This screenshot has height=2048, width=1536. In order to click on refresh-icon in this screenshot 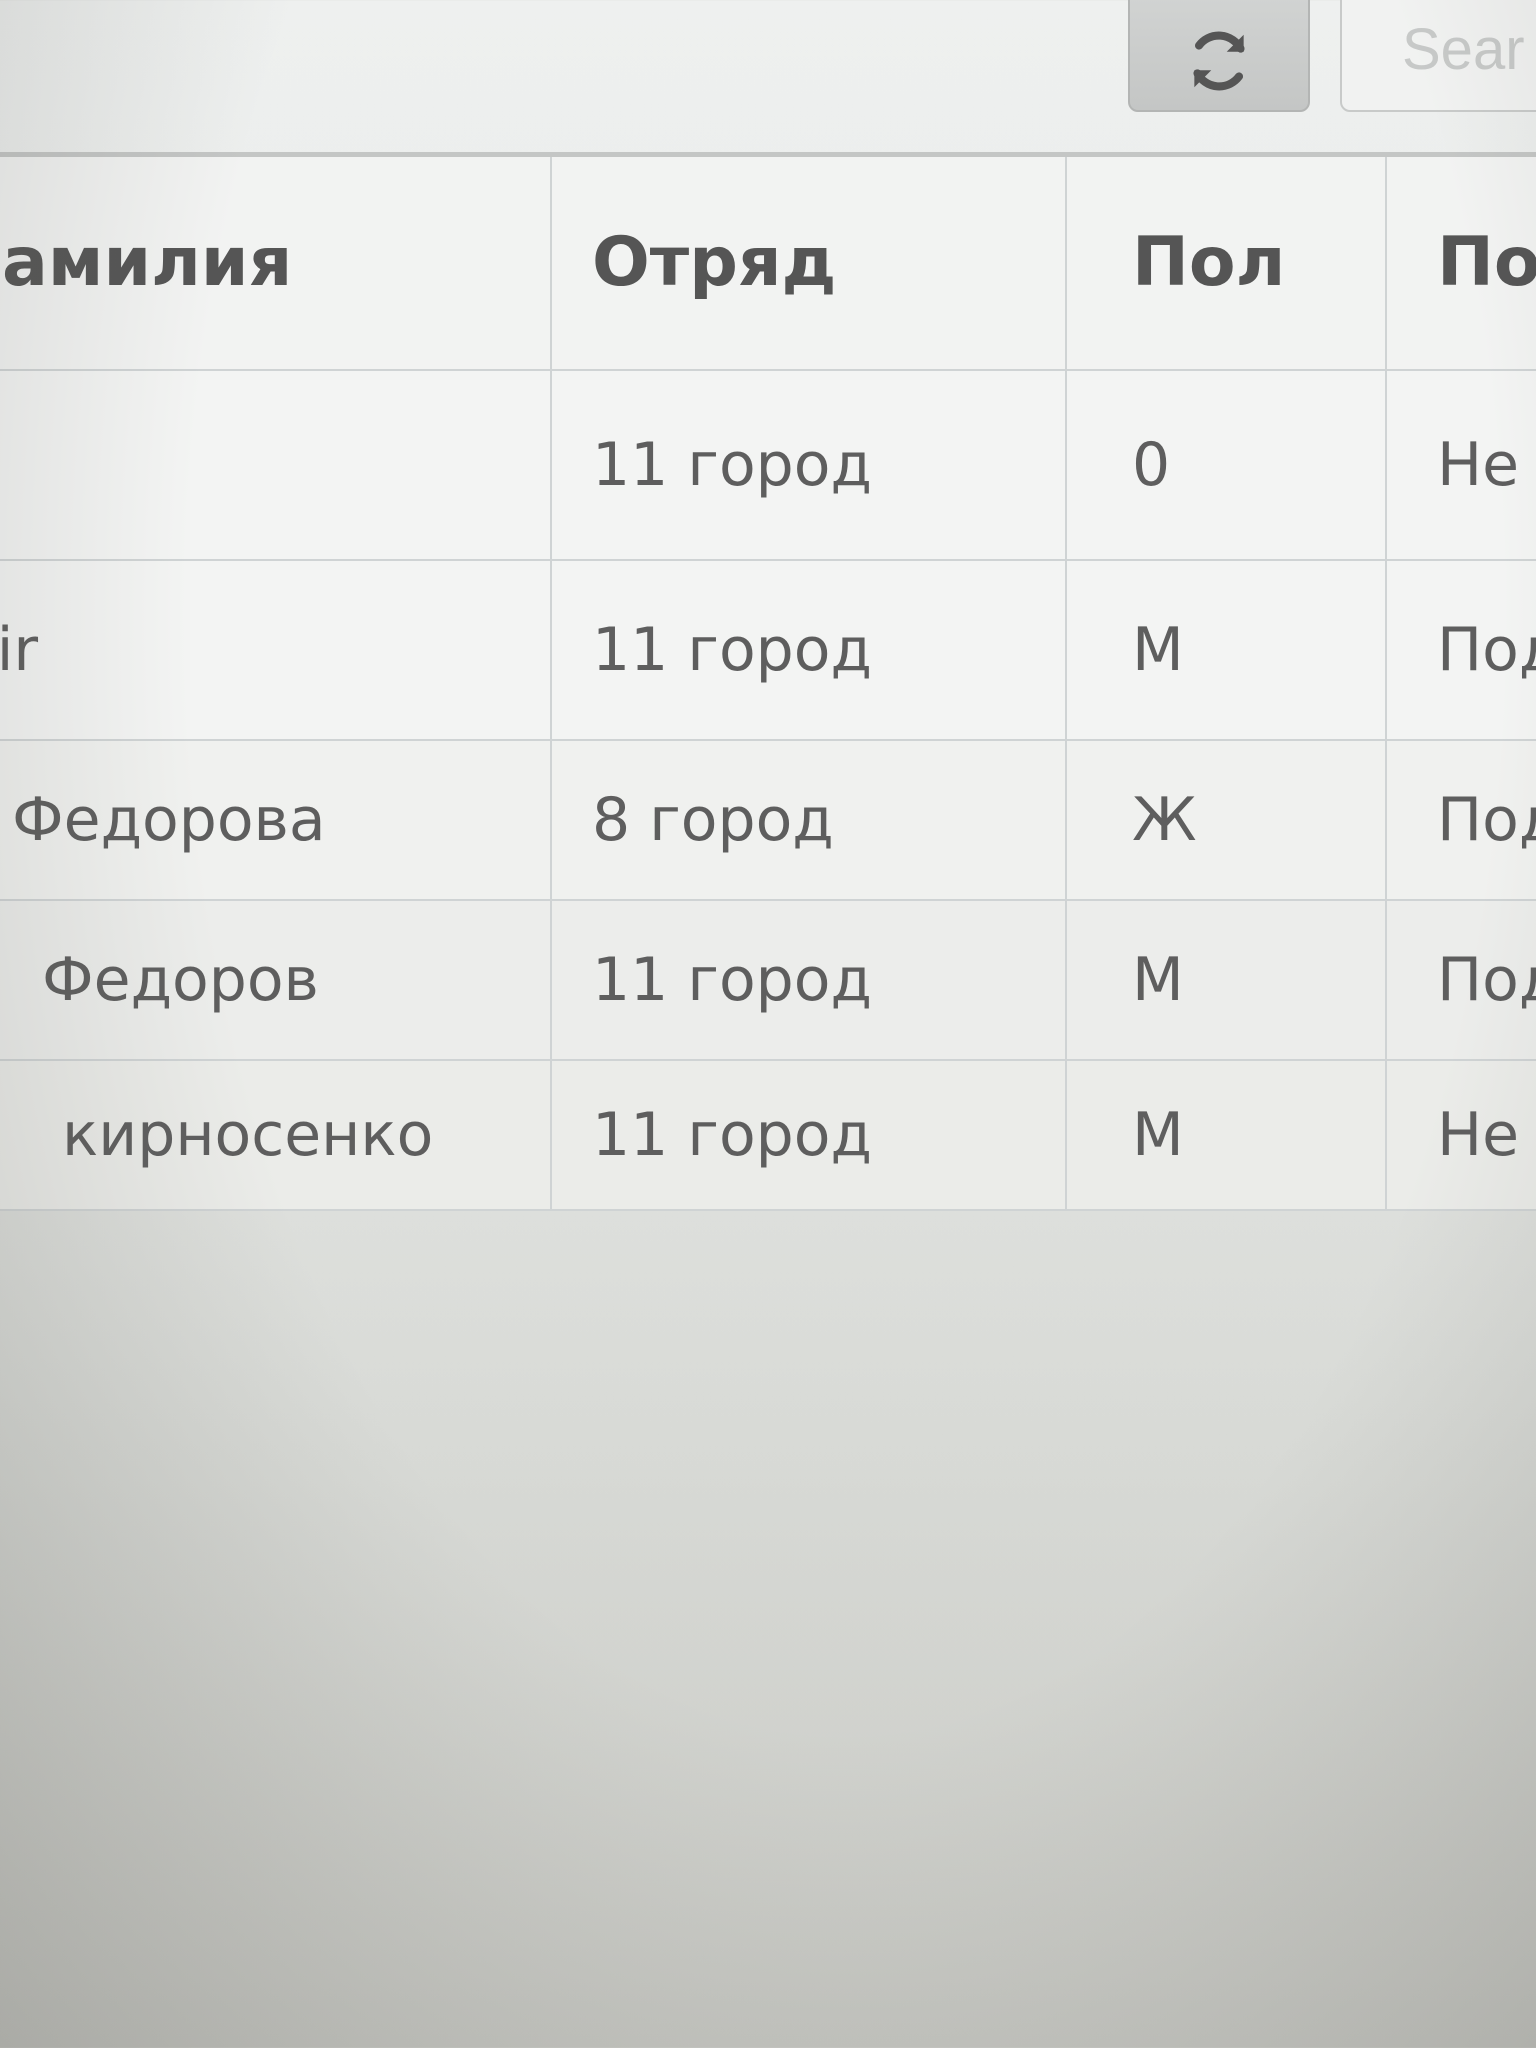, I will do `click(1219, 61)`.